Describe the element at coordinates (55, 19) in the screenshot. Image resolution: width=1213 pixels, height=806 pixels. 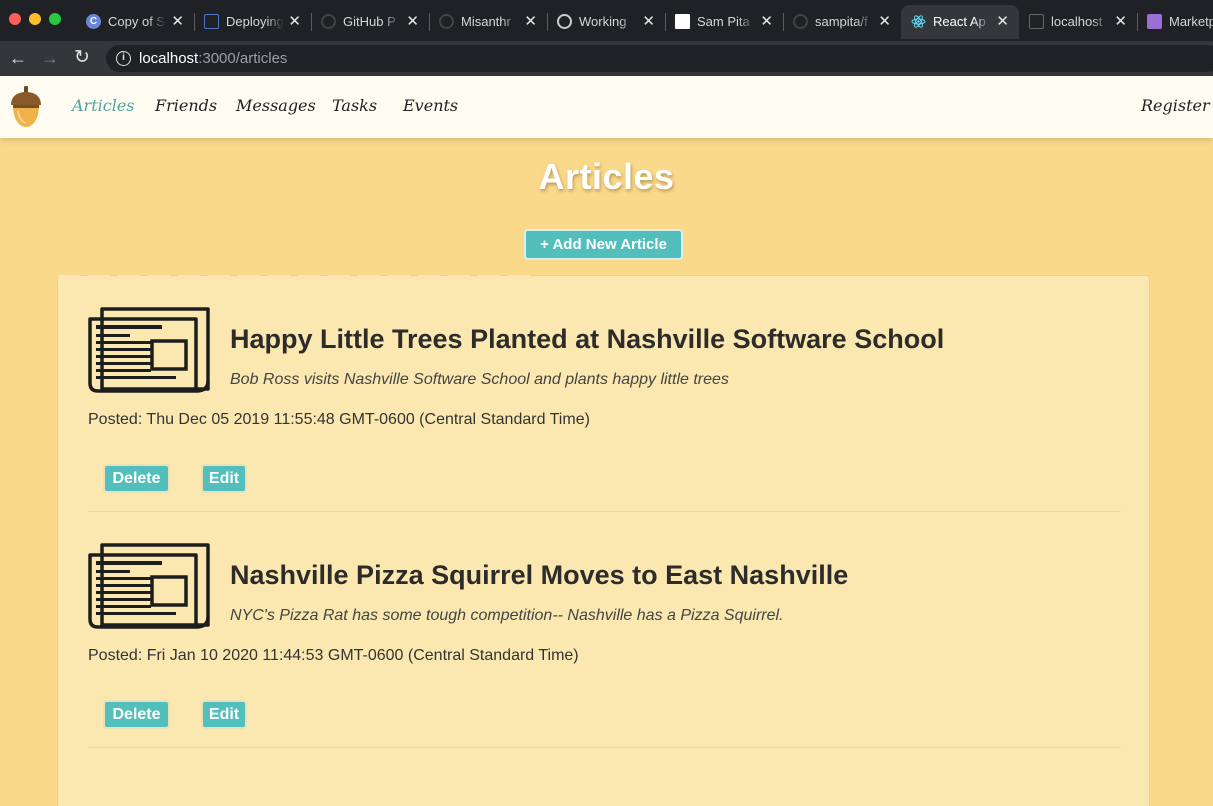
I see `window-zoom-dot` at that location.